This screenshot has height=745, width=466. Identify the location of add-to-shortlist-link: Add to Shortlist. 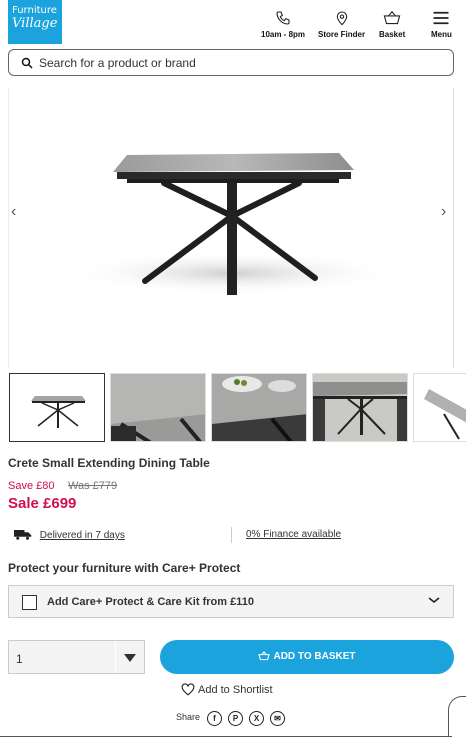
(227, 689).